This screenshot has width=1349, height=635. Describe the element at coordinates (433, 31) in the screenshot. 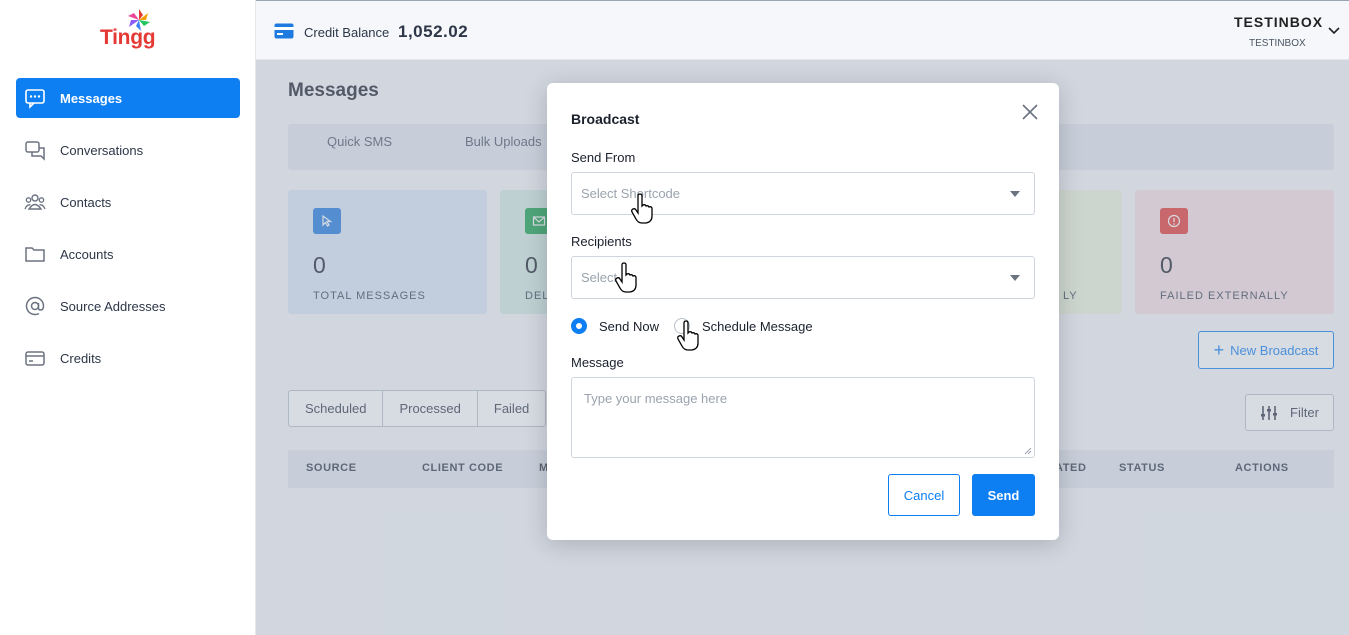

I see `credit-balance-value: 1,052.02` at that location.